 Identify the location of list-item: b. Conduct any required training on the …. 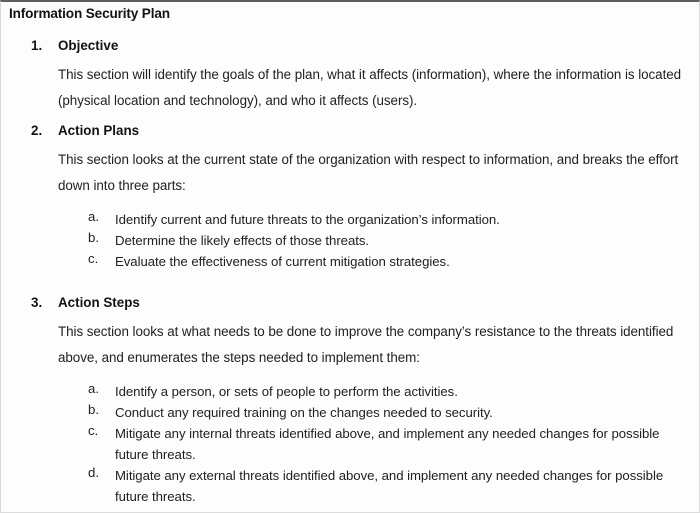
(350, 412).